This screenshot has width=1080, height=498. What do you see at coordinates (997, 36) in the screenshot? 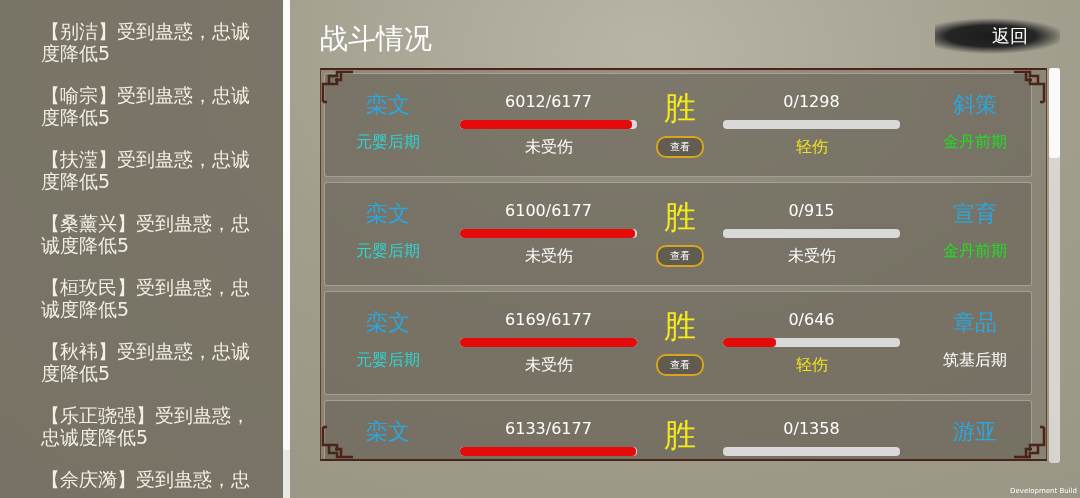
I see `back-button: 返回` at bounding box center [997, 36].